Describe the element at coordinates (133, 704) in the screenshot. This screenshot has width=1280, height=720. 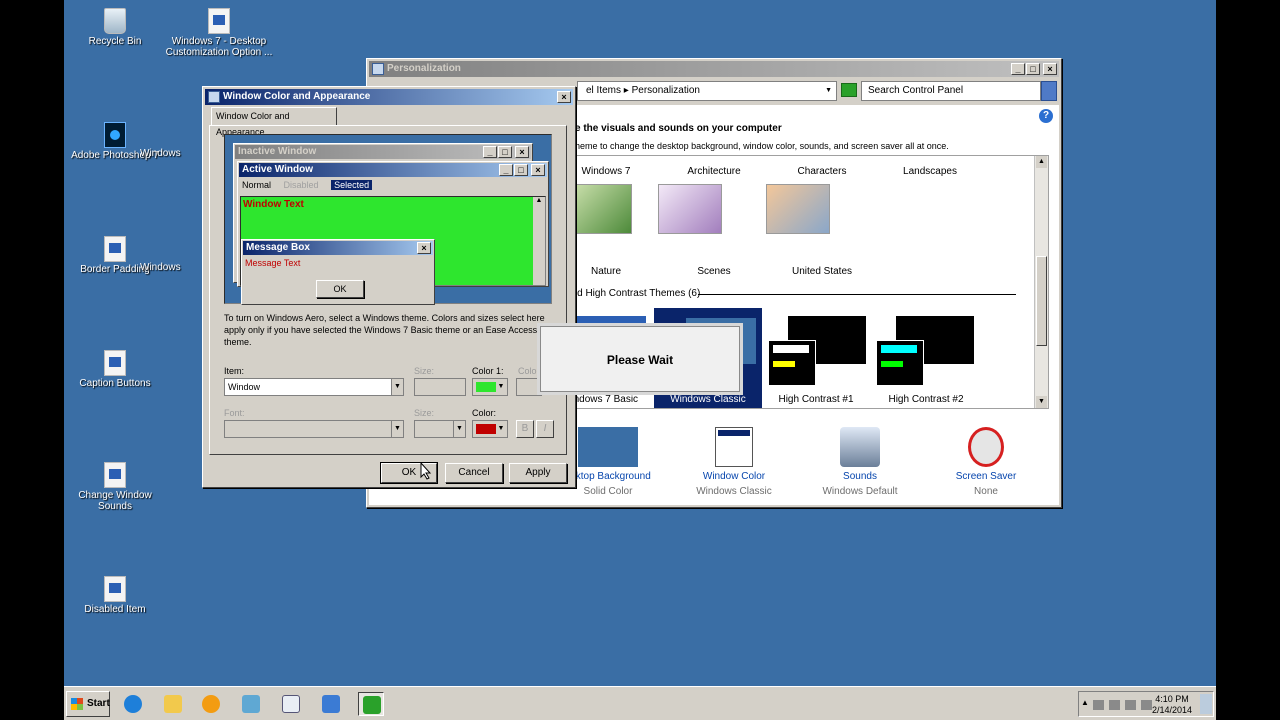
I see `taskbar-internet-explorer` at that location.